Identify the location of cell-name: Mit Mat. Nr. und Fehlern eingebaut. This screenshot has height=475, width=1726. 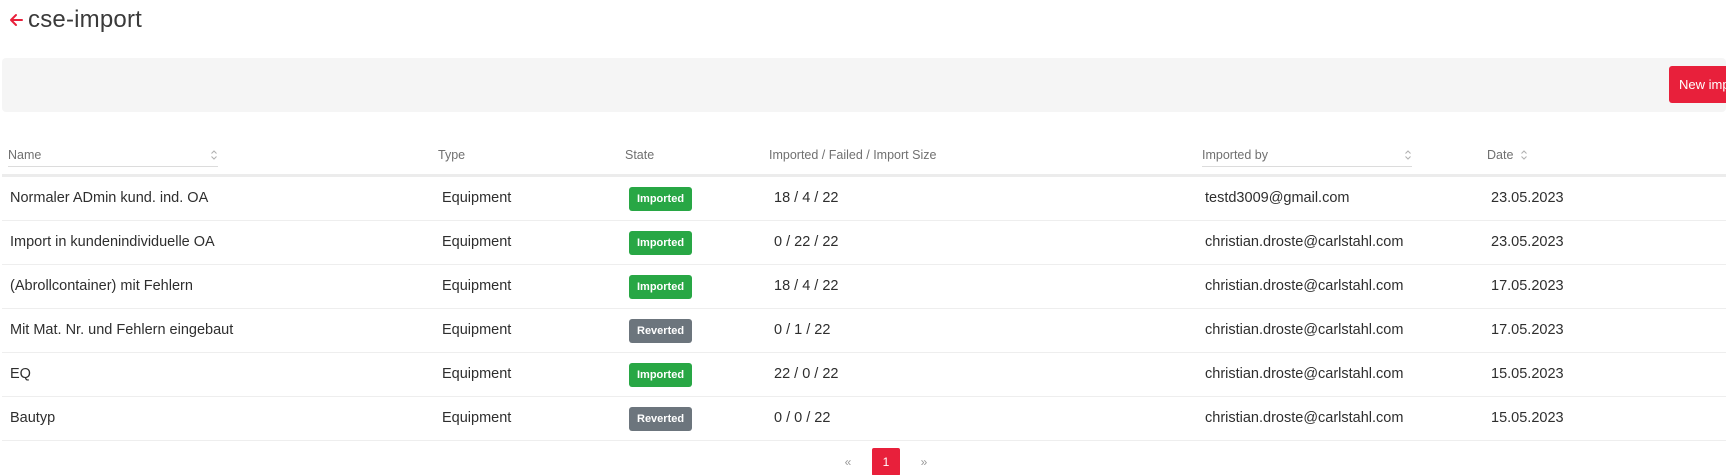
(122, 330).